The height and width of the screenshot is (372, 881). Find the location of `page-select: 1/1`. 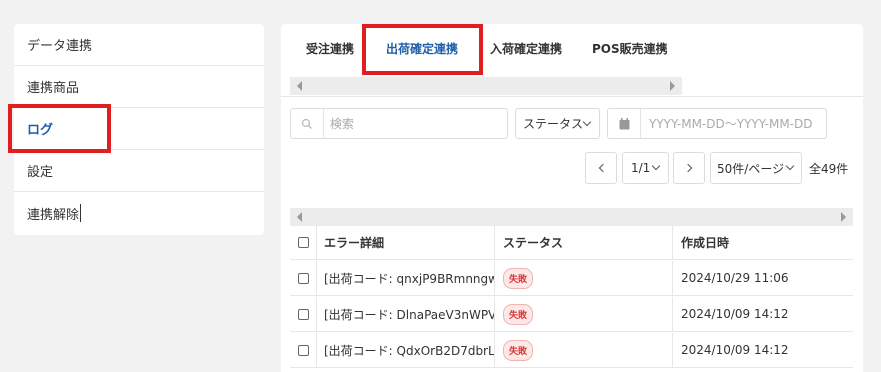

page-select: 1/1 is located at coordinates (645, 168).